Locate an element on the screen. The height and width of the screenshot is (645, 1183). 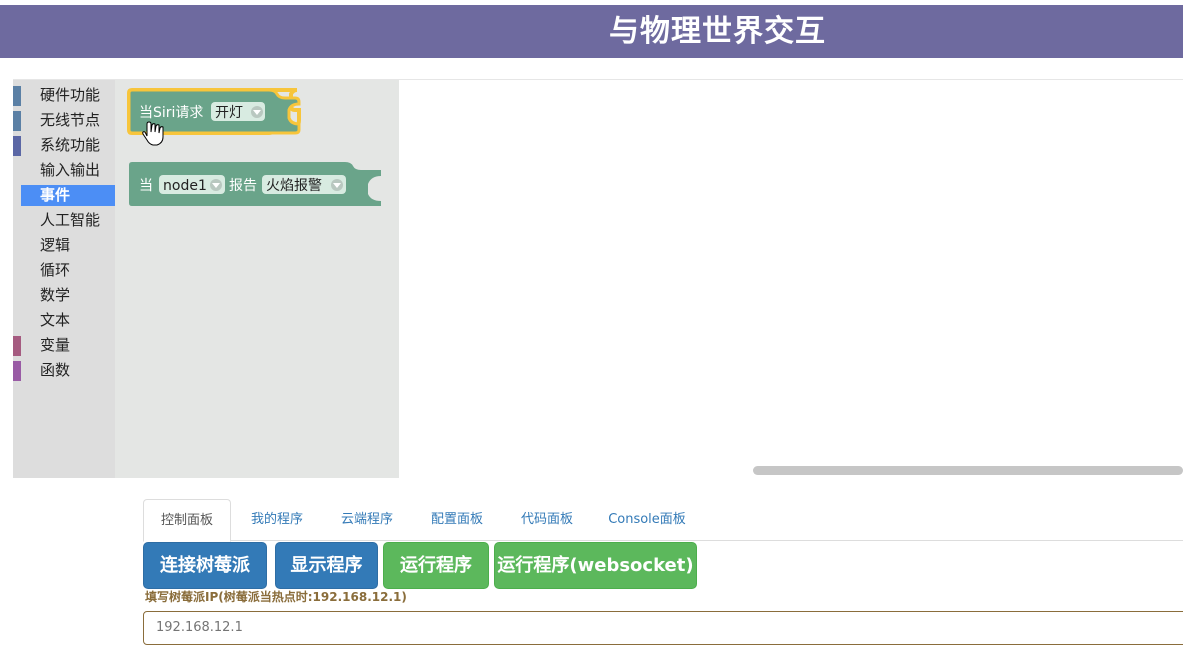
connect-raspberry-pi-button: 连接树莓派 is located at coordinates (205, 565).